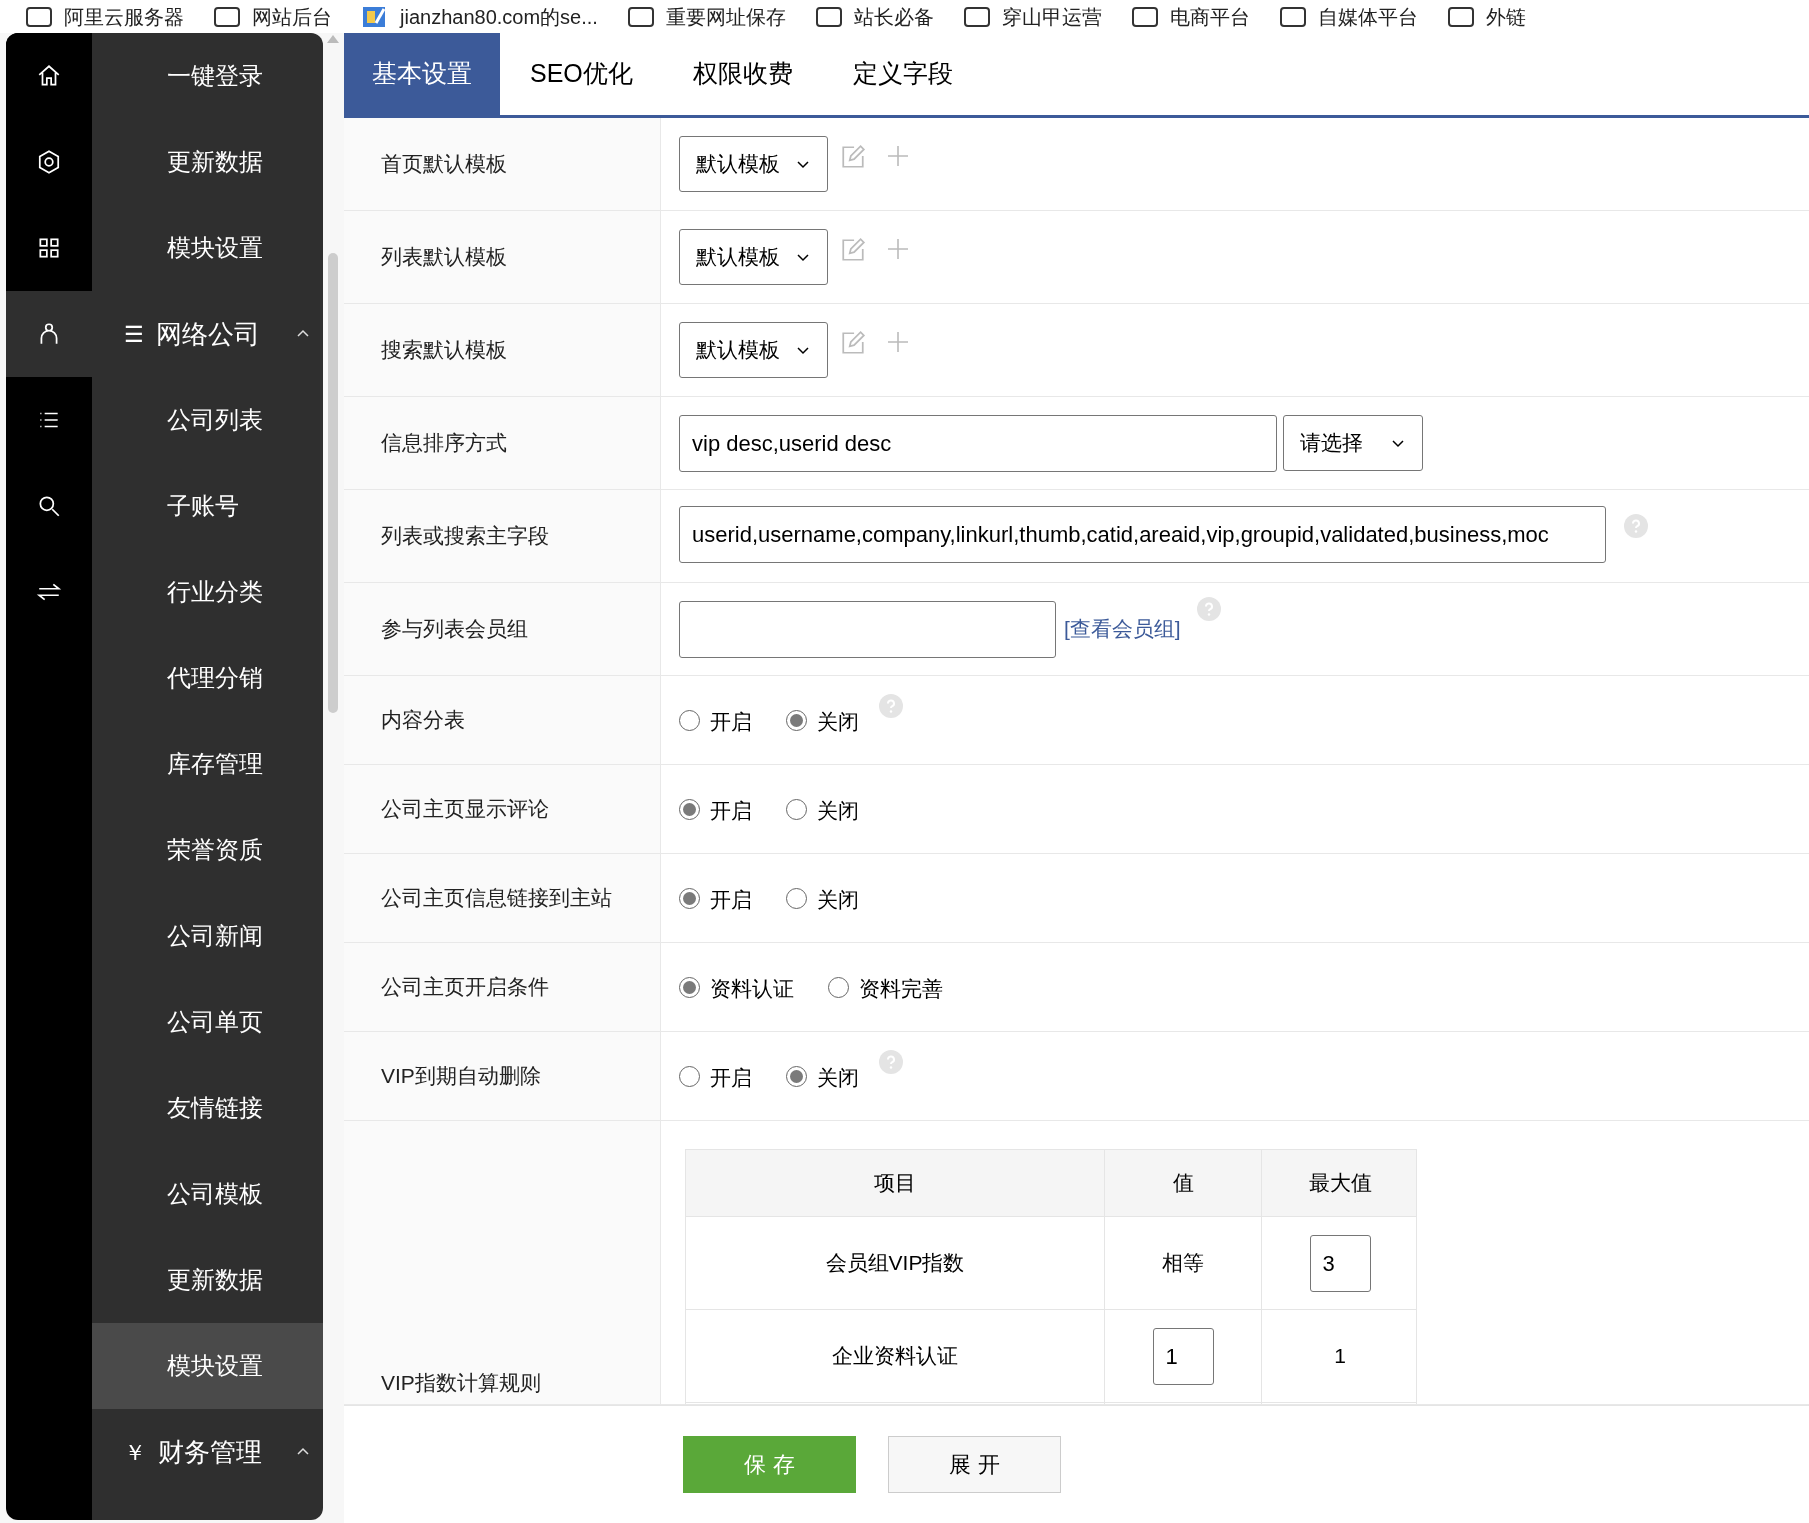 The image size is (1809, 1523). What do you see at coordinates (135, 1452) in the screenshot?
I see `group-symbol: ￥` at bounding box center [135, 1452].